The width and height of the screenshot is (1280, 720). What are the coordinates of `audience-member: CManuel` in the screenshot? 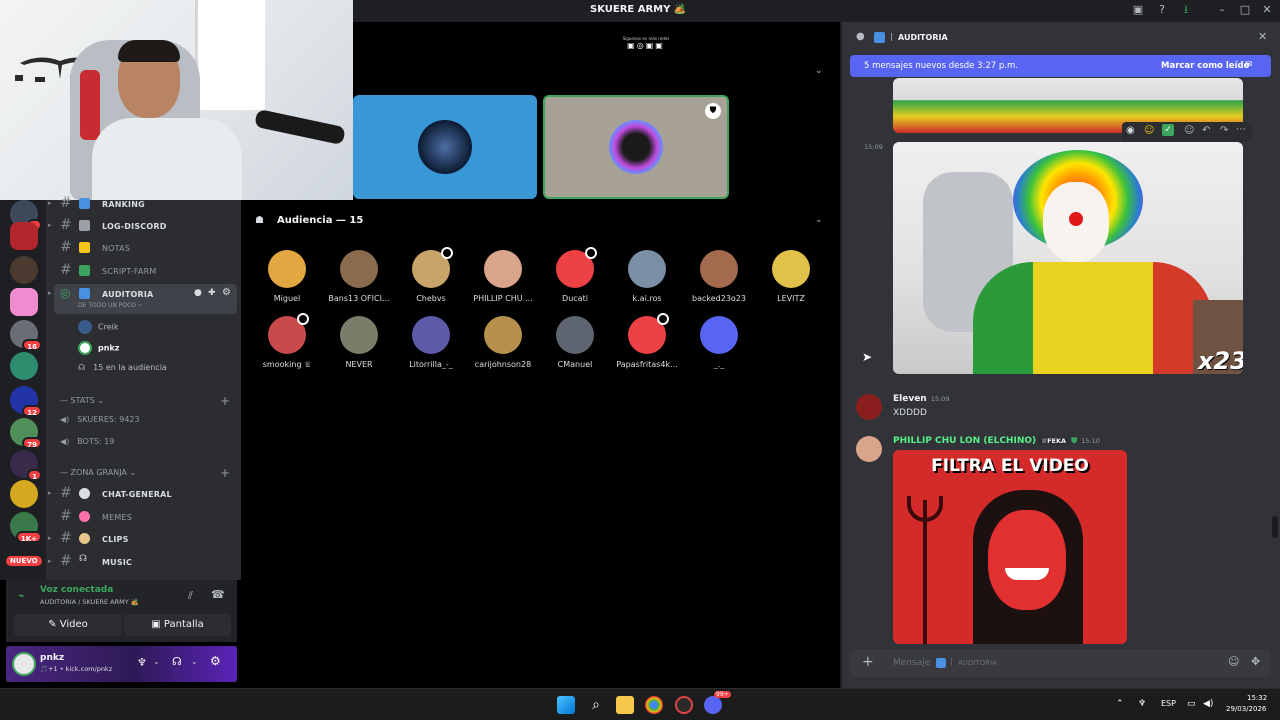 It's located at (575, 342).